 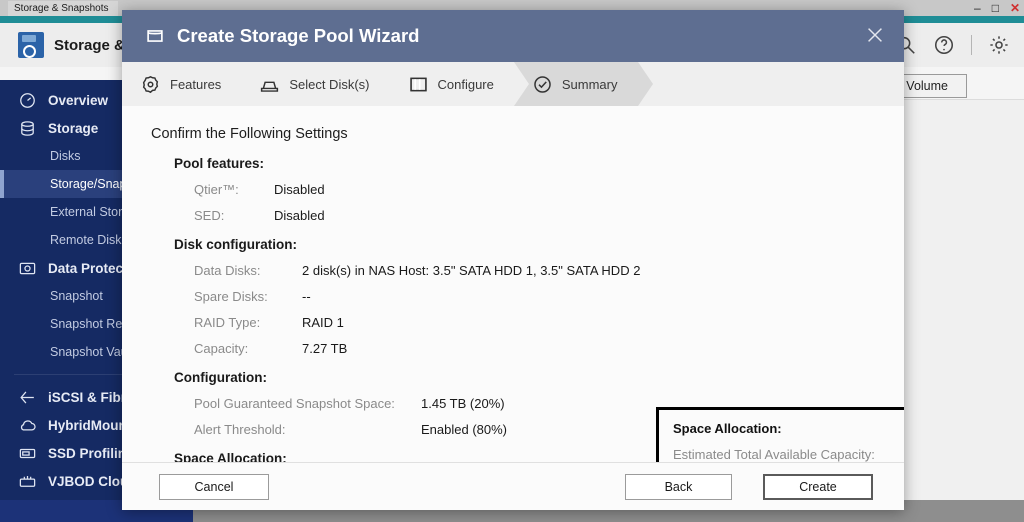 I want to click on row-sed: SED: Disabled, so click(x=513, y=215).